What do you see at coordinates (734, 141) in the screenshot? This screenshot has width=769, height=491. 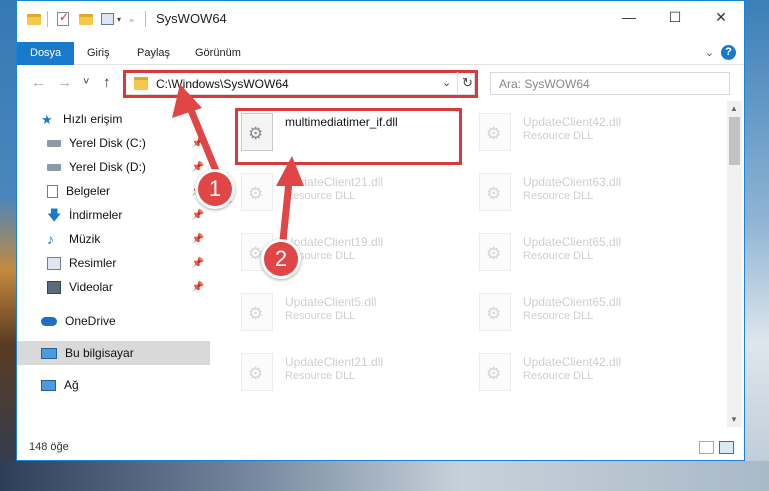 I see `scrollbar-thumb` at bounding box center [734, 141].